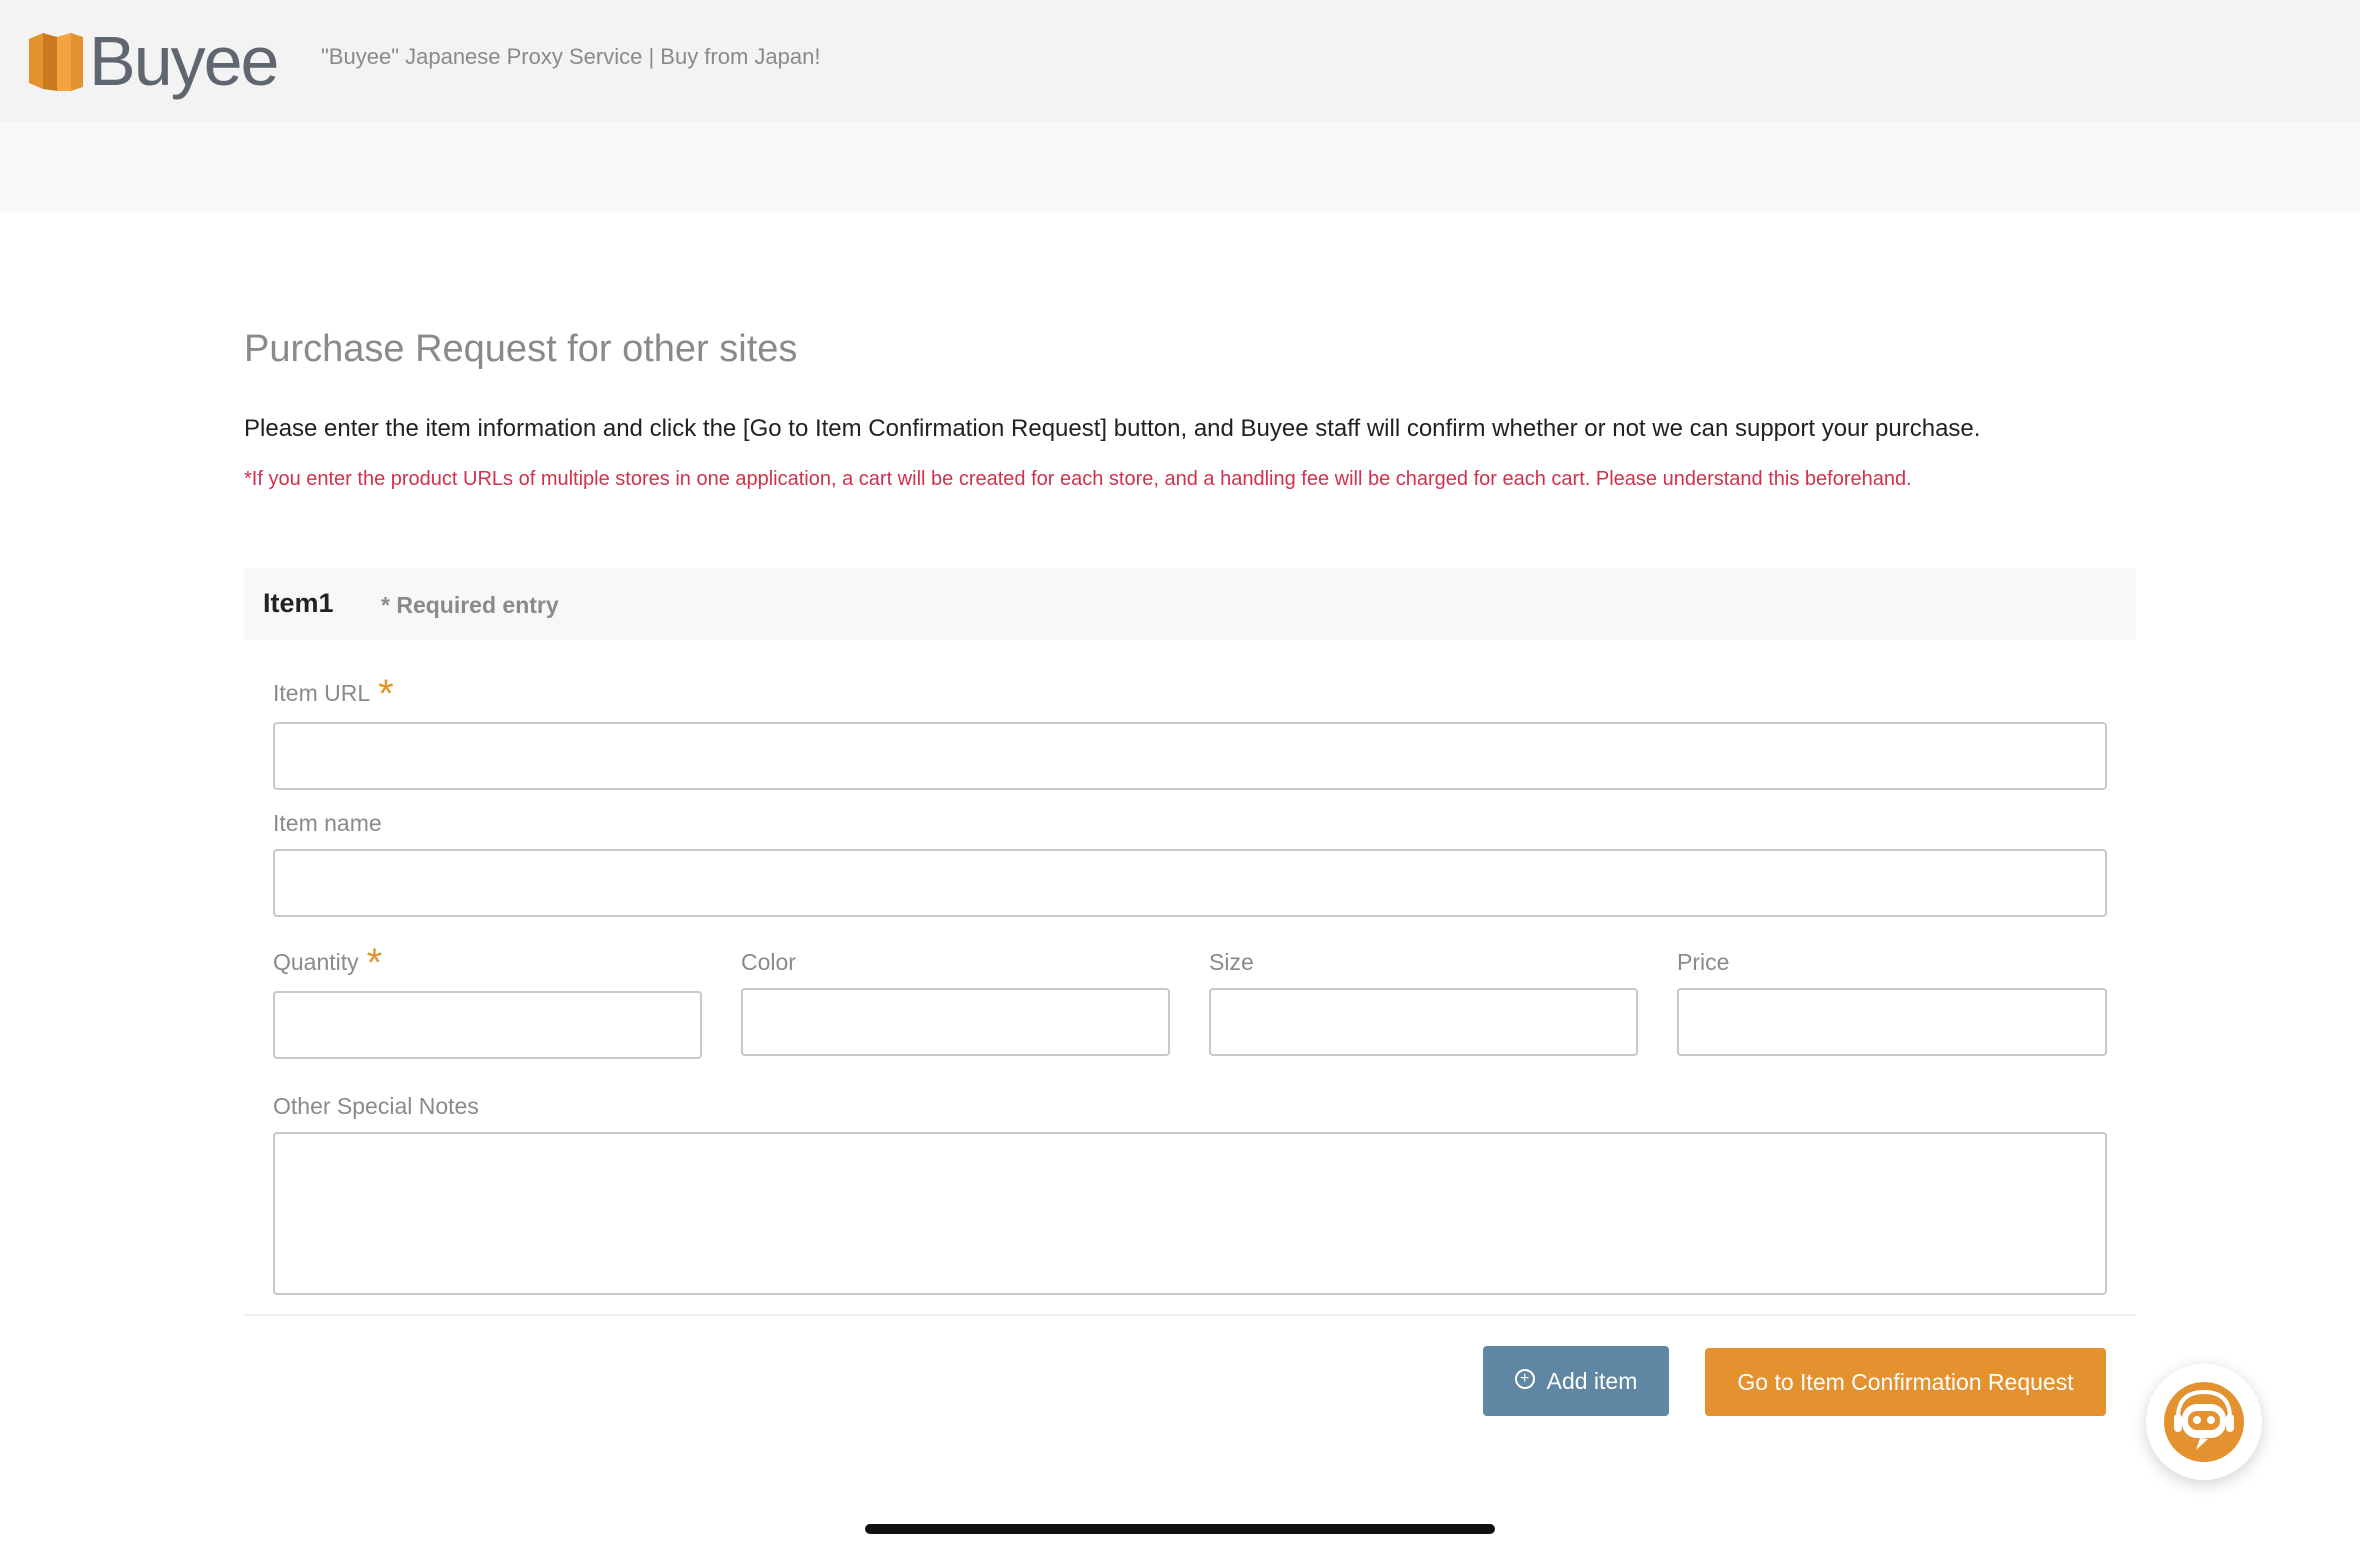 The width and height of the screenshot is (2360, 1550). What do you see at coordinates (376, 1106) in the screenshot?
I see `special-notes-label: Other Special Notes` at bounding box center [376, 1106].